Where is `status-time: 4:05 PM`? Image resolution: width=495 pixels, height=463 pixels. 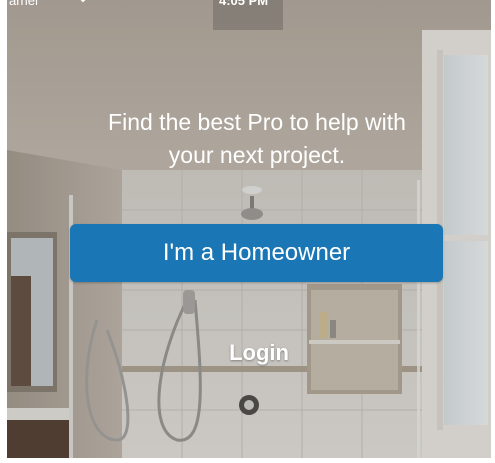 status-time: 4:05 PM is located at coordinates (244, 4).